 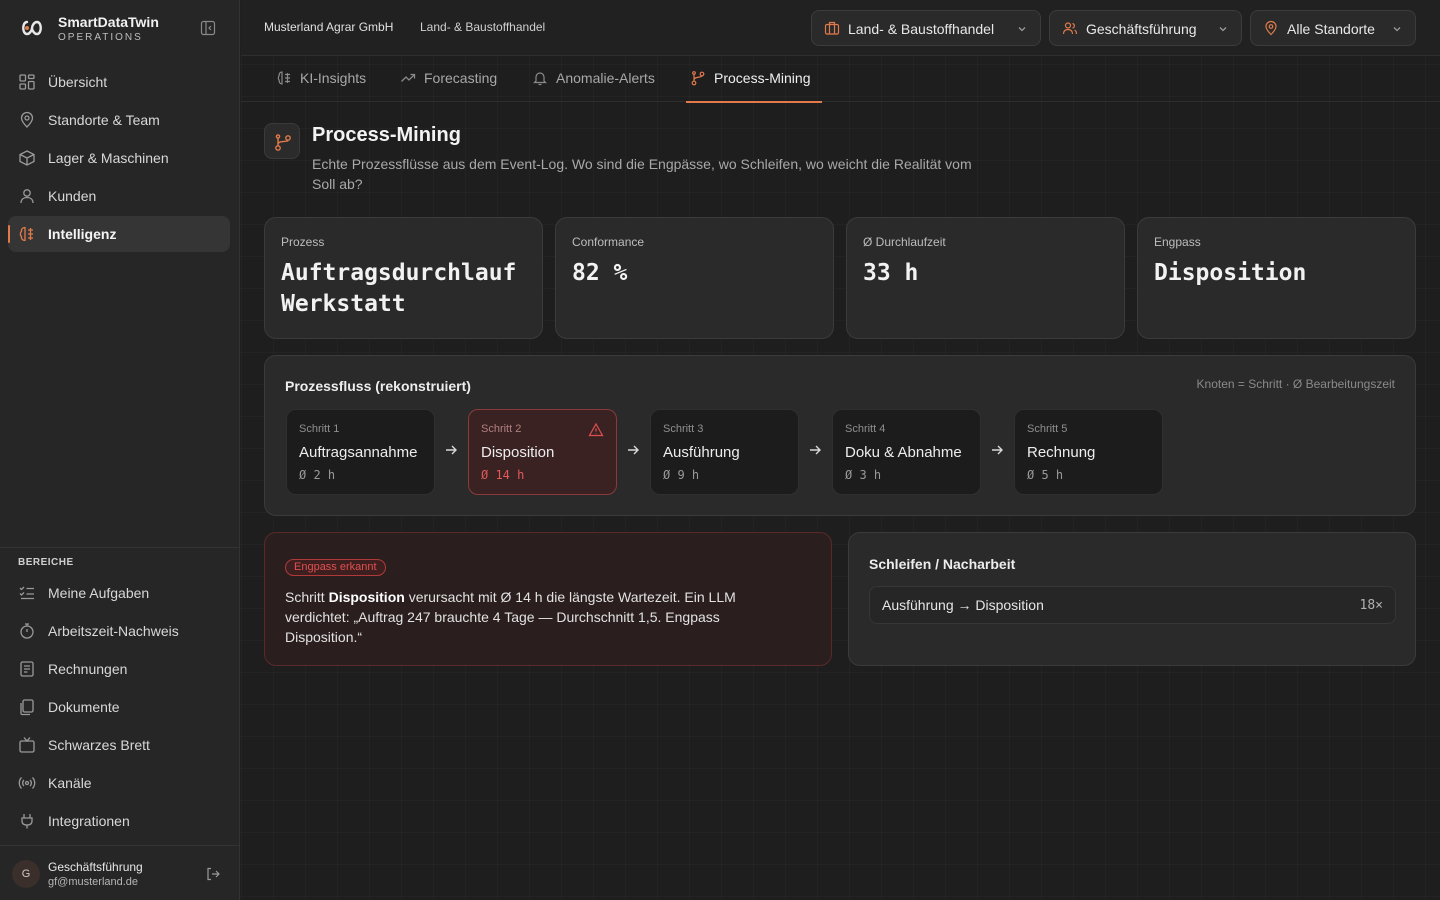 What do you see at coordinates (605, 78) in the screenshot?
I see `tab-label: Anomalie-Alerts` at bounding box center [605, 78].